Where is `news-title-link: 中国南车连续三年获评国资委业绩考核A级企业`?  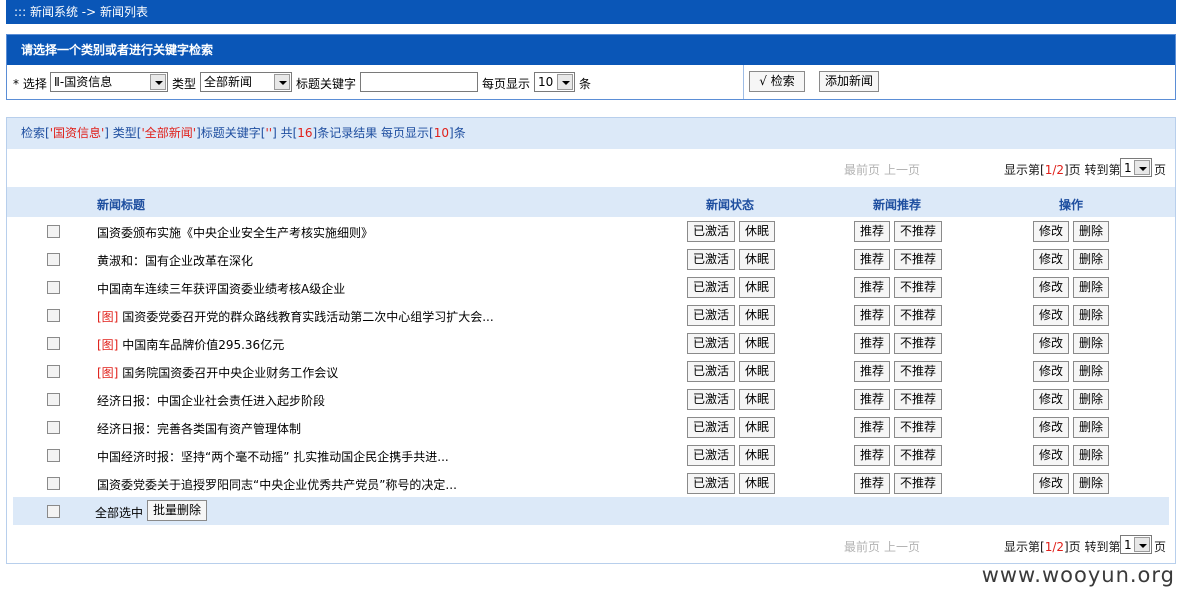 news-title-link: 中国南车连续三年获评国资委业绩考核A级企业 is located at coordinates (221, 288).